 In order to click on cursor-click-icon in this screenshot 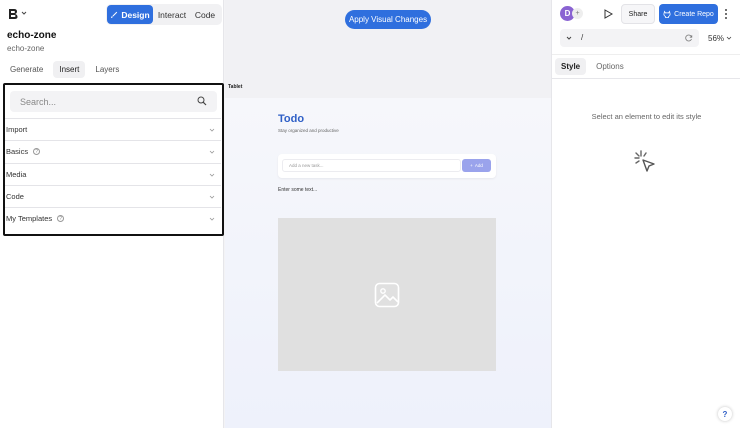, I will do `click(644, 161)`.